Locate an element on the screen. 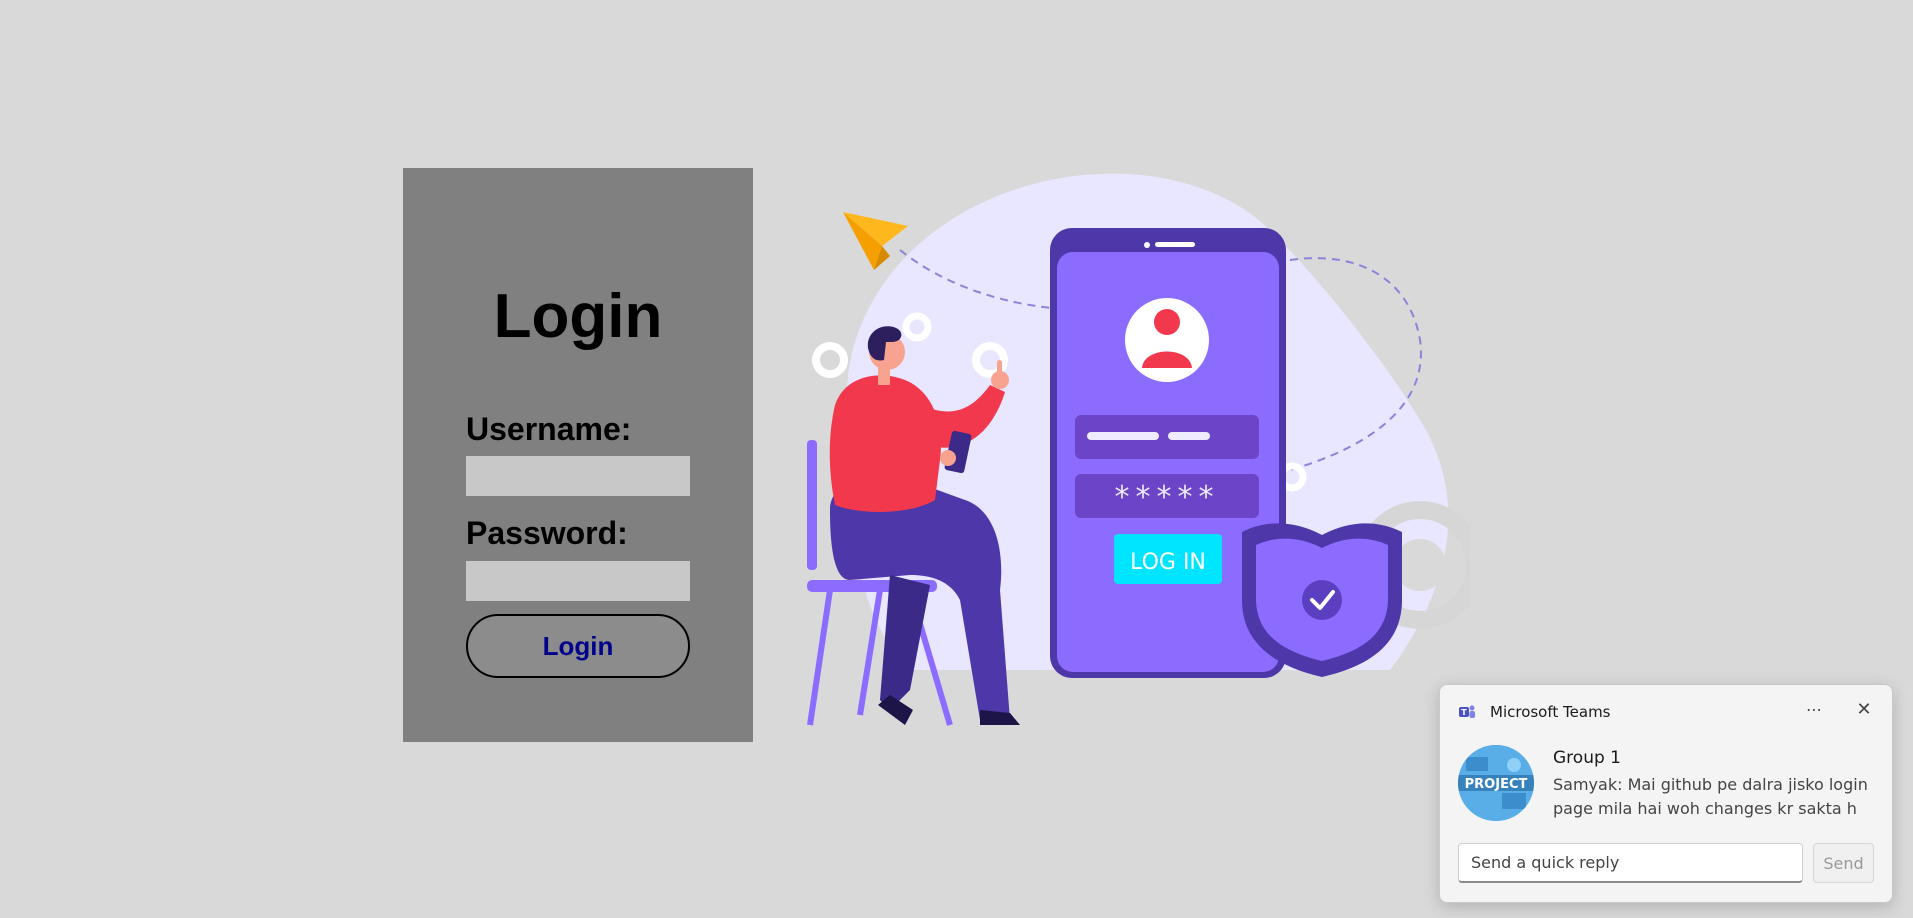 This screenshot has width=1913, height=918. close-icon: ✕ is located at coordinates (1864, 710).